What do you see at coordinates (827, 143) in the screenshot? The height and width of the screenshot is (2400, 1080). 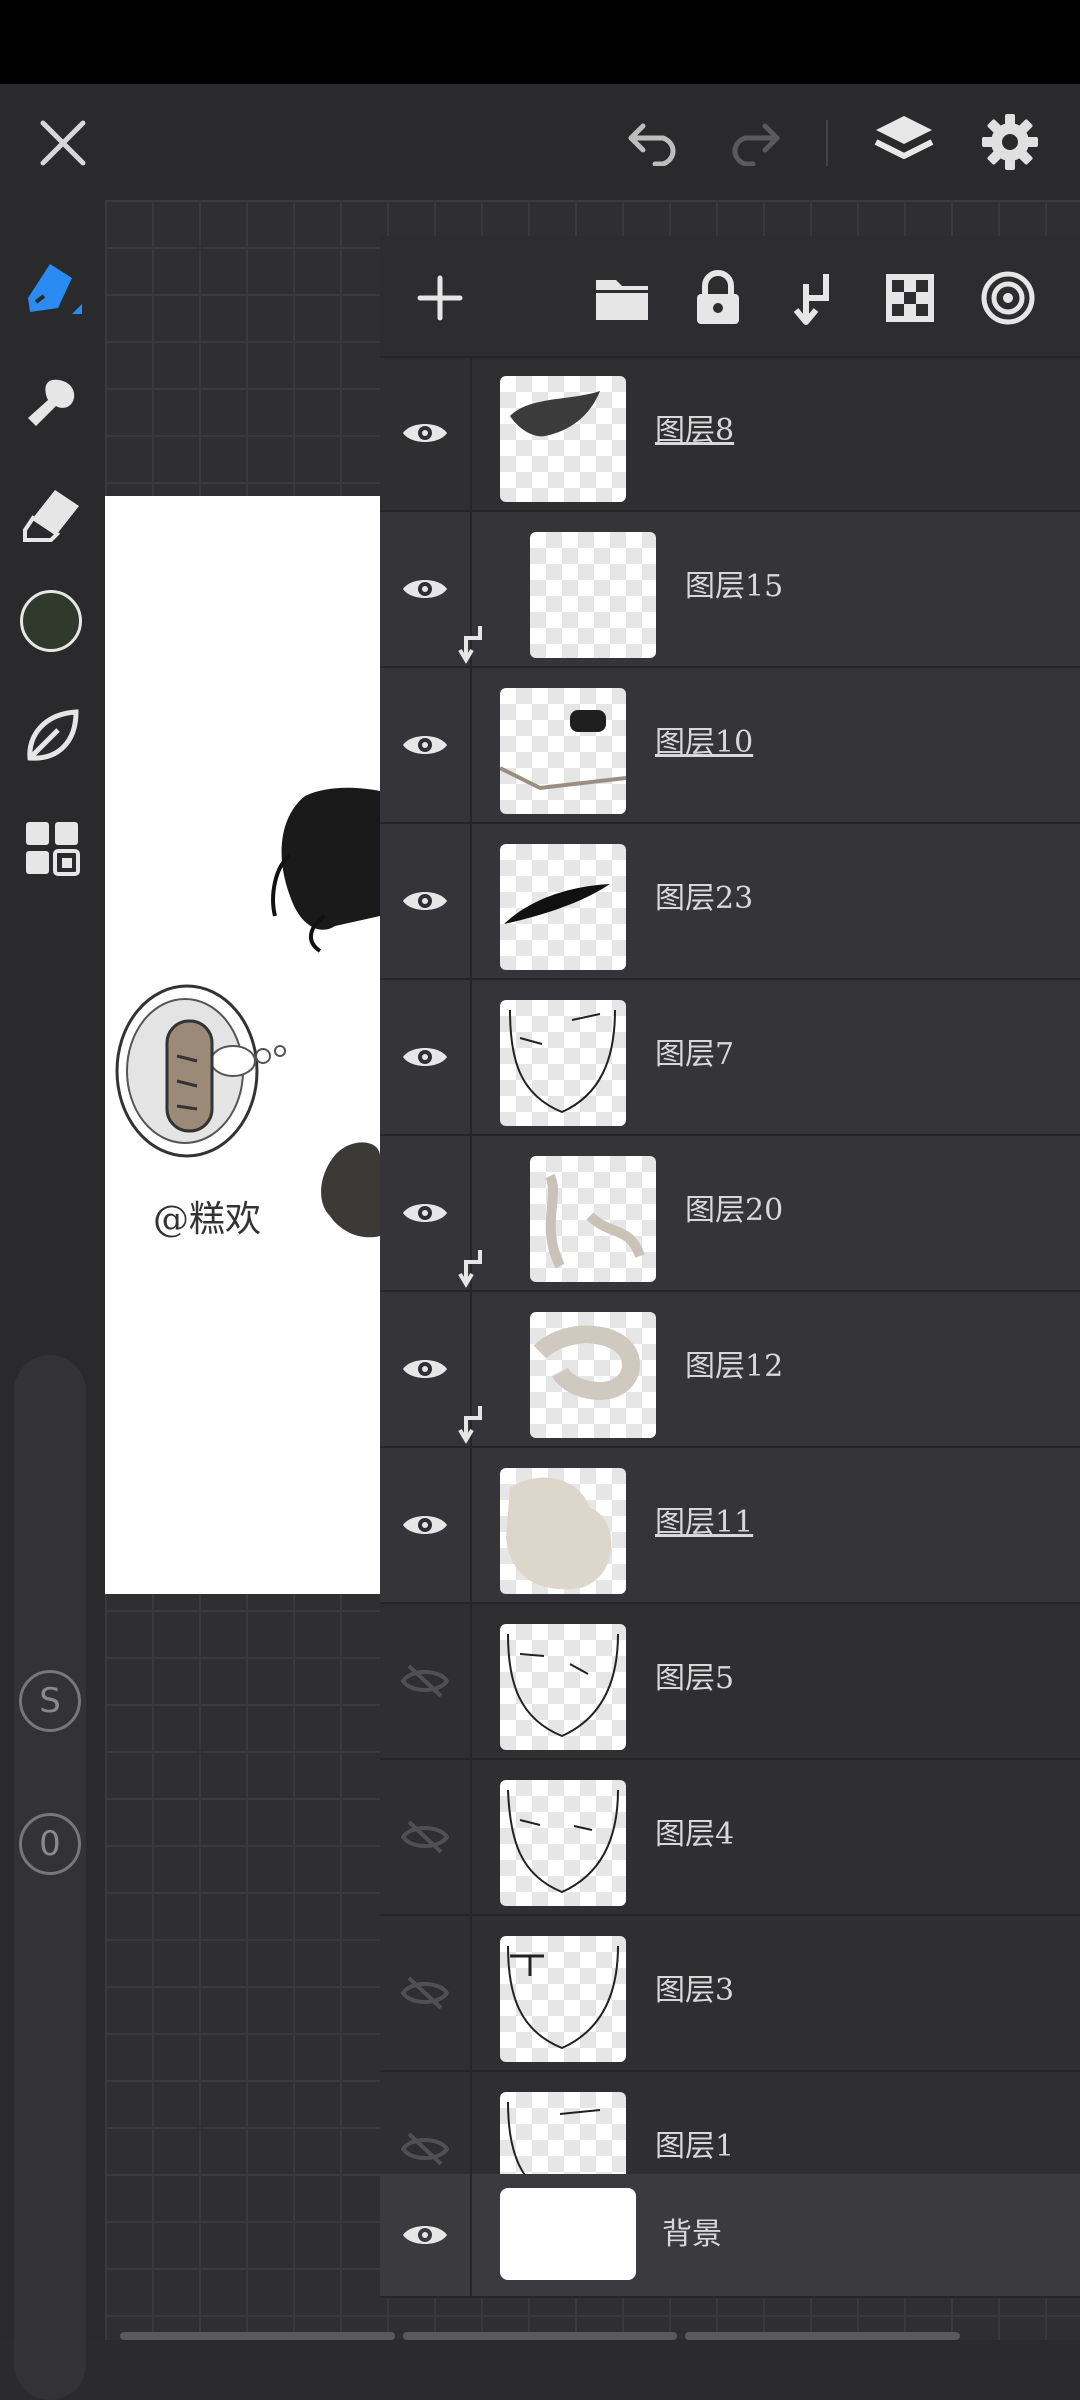 I see `toolbar-divider` at bounding box center [827, 143].